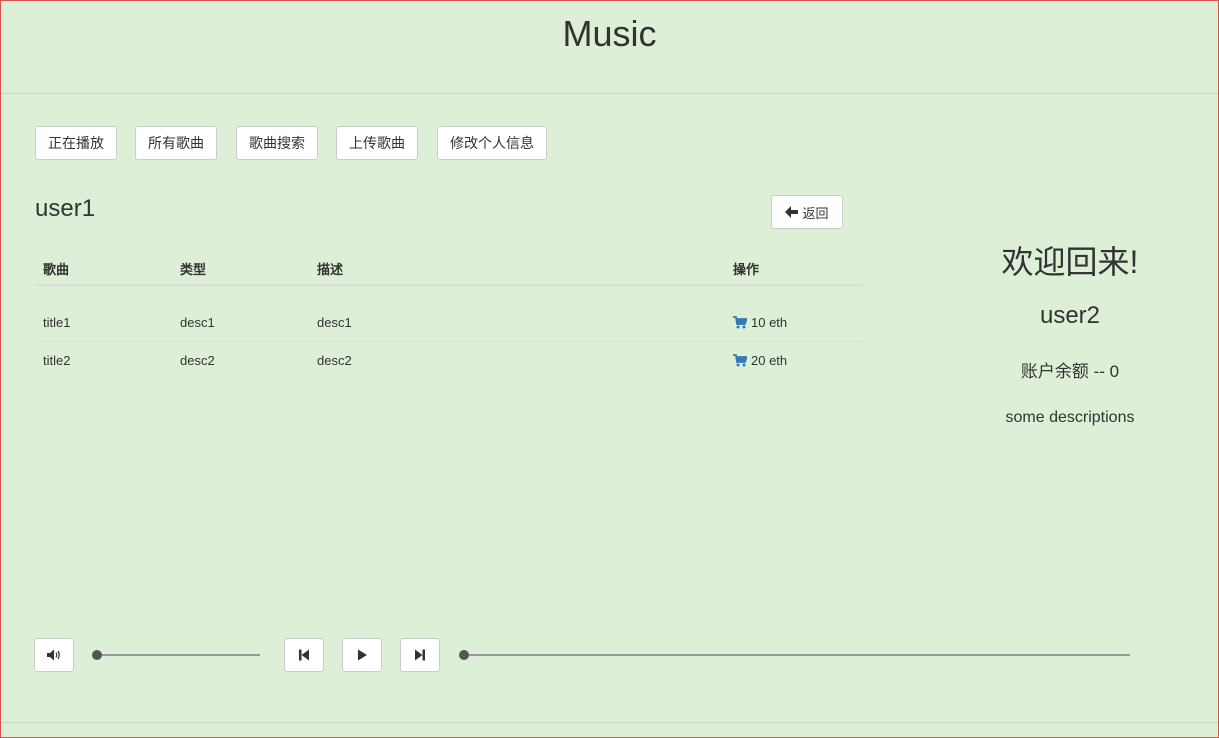 The image size is (1219, 738). I want to click on progress-slider-track, so click(796, 655).